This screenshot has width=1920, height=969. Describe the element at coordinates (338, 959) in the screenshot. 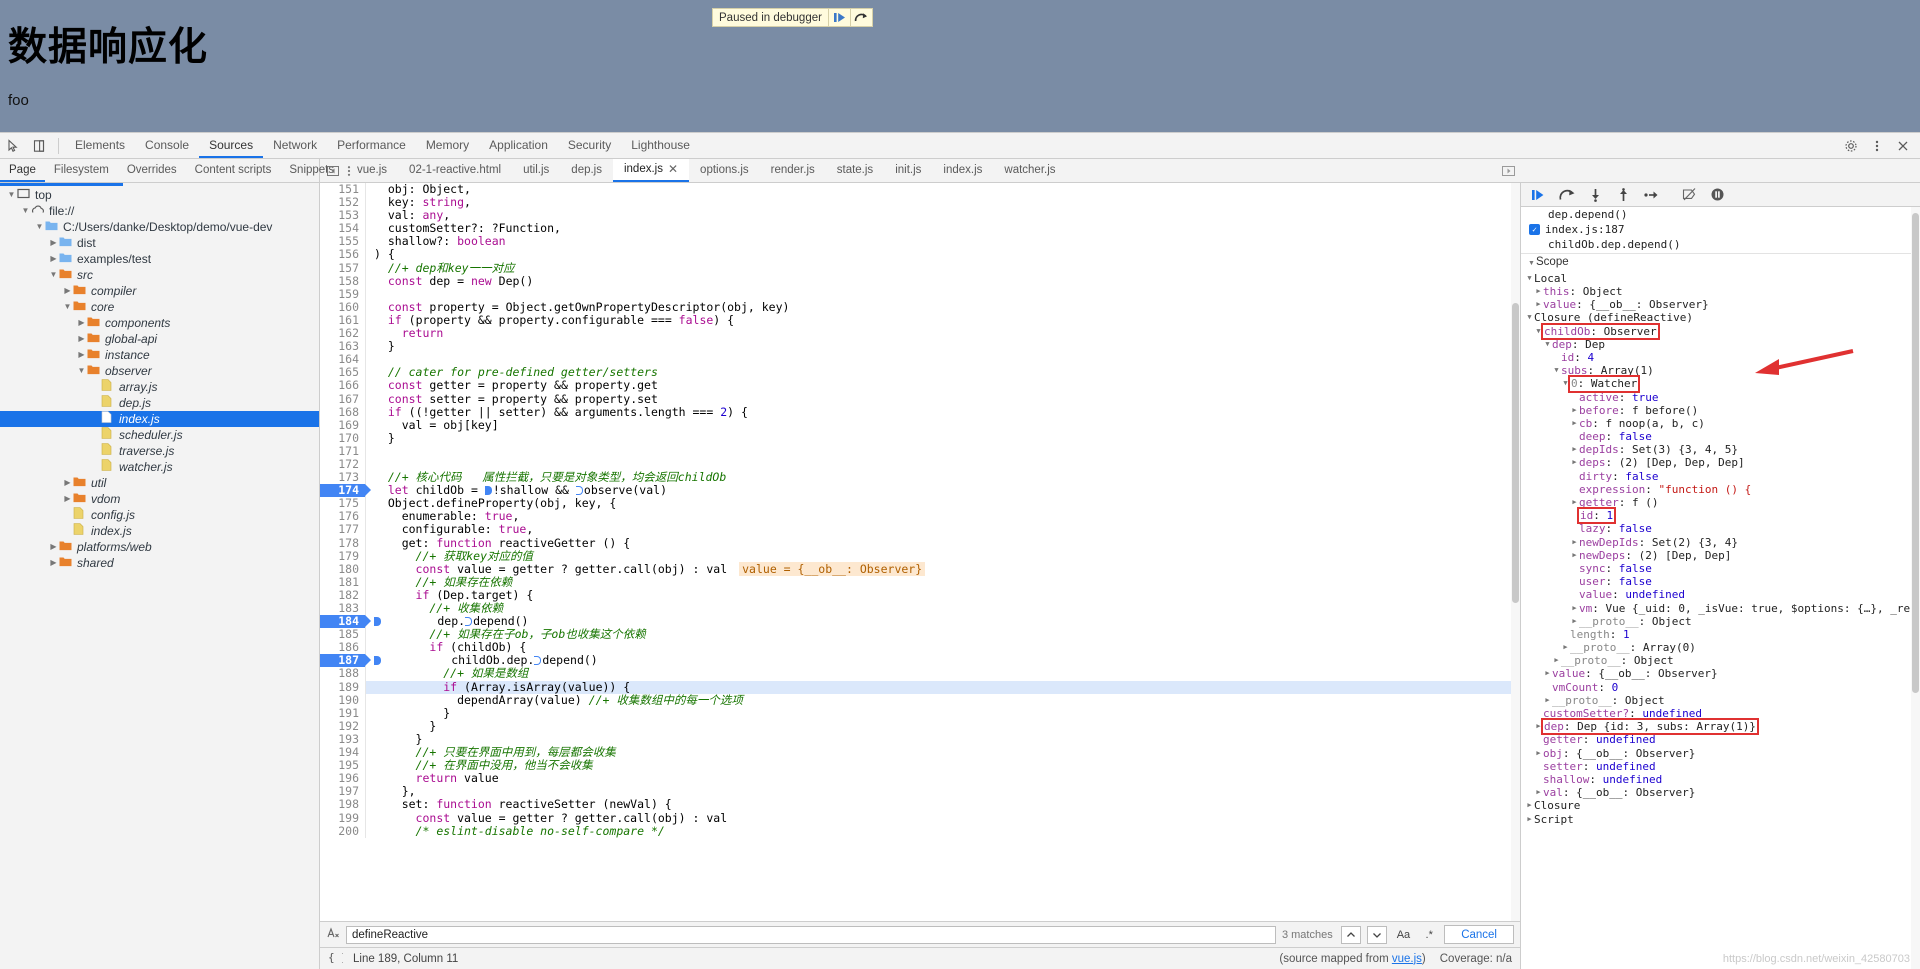

I see `pretty-print-icon: { }` at that location.